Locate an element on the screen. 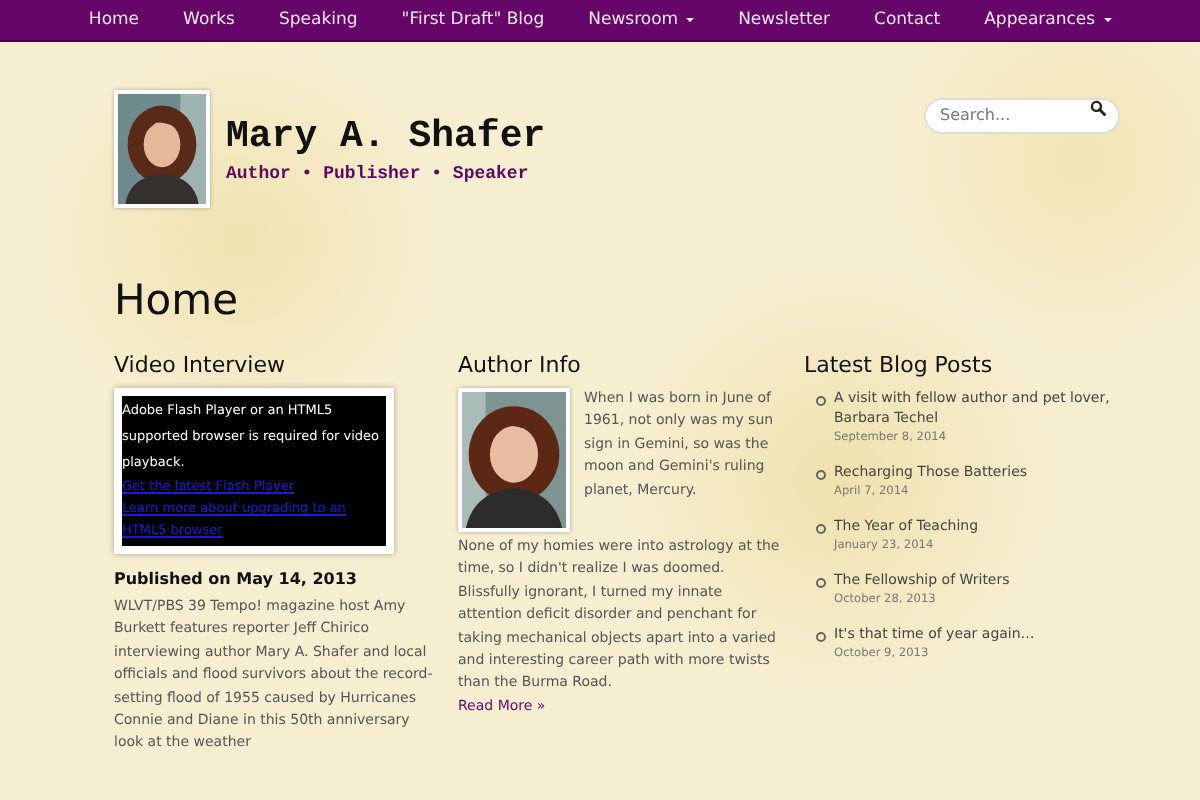 The height and width of the screenshot is (800, 1200). nav-link: Newsletter is located at coordinates (784, 20).